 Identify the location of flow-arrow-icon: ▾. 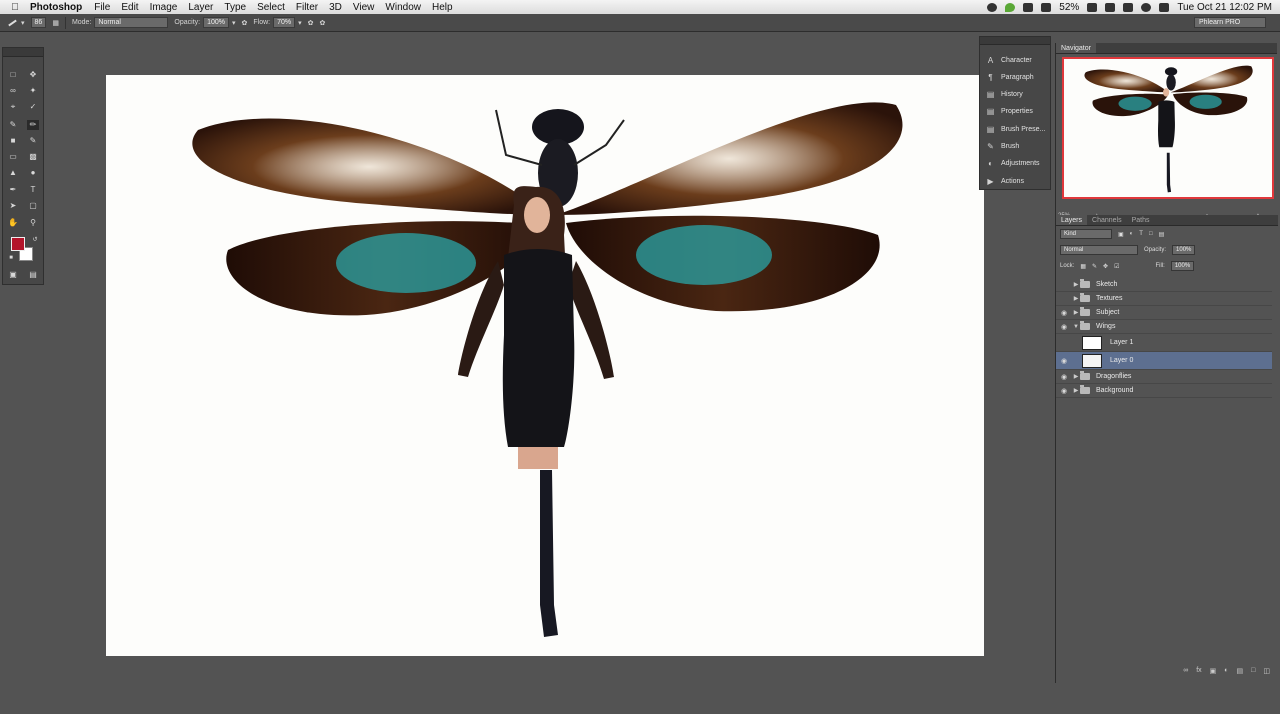
(300, 23).